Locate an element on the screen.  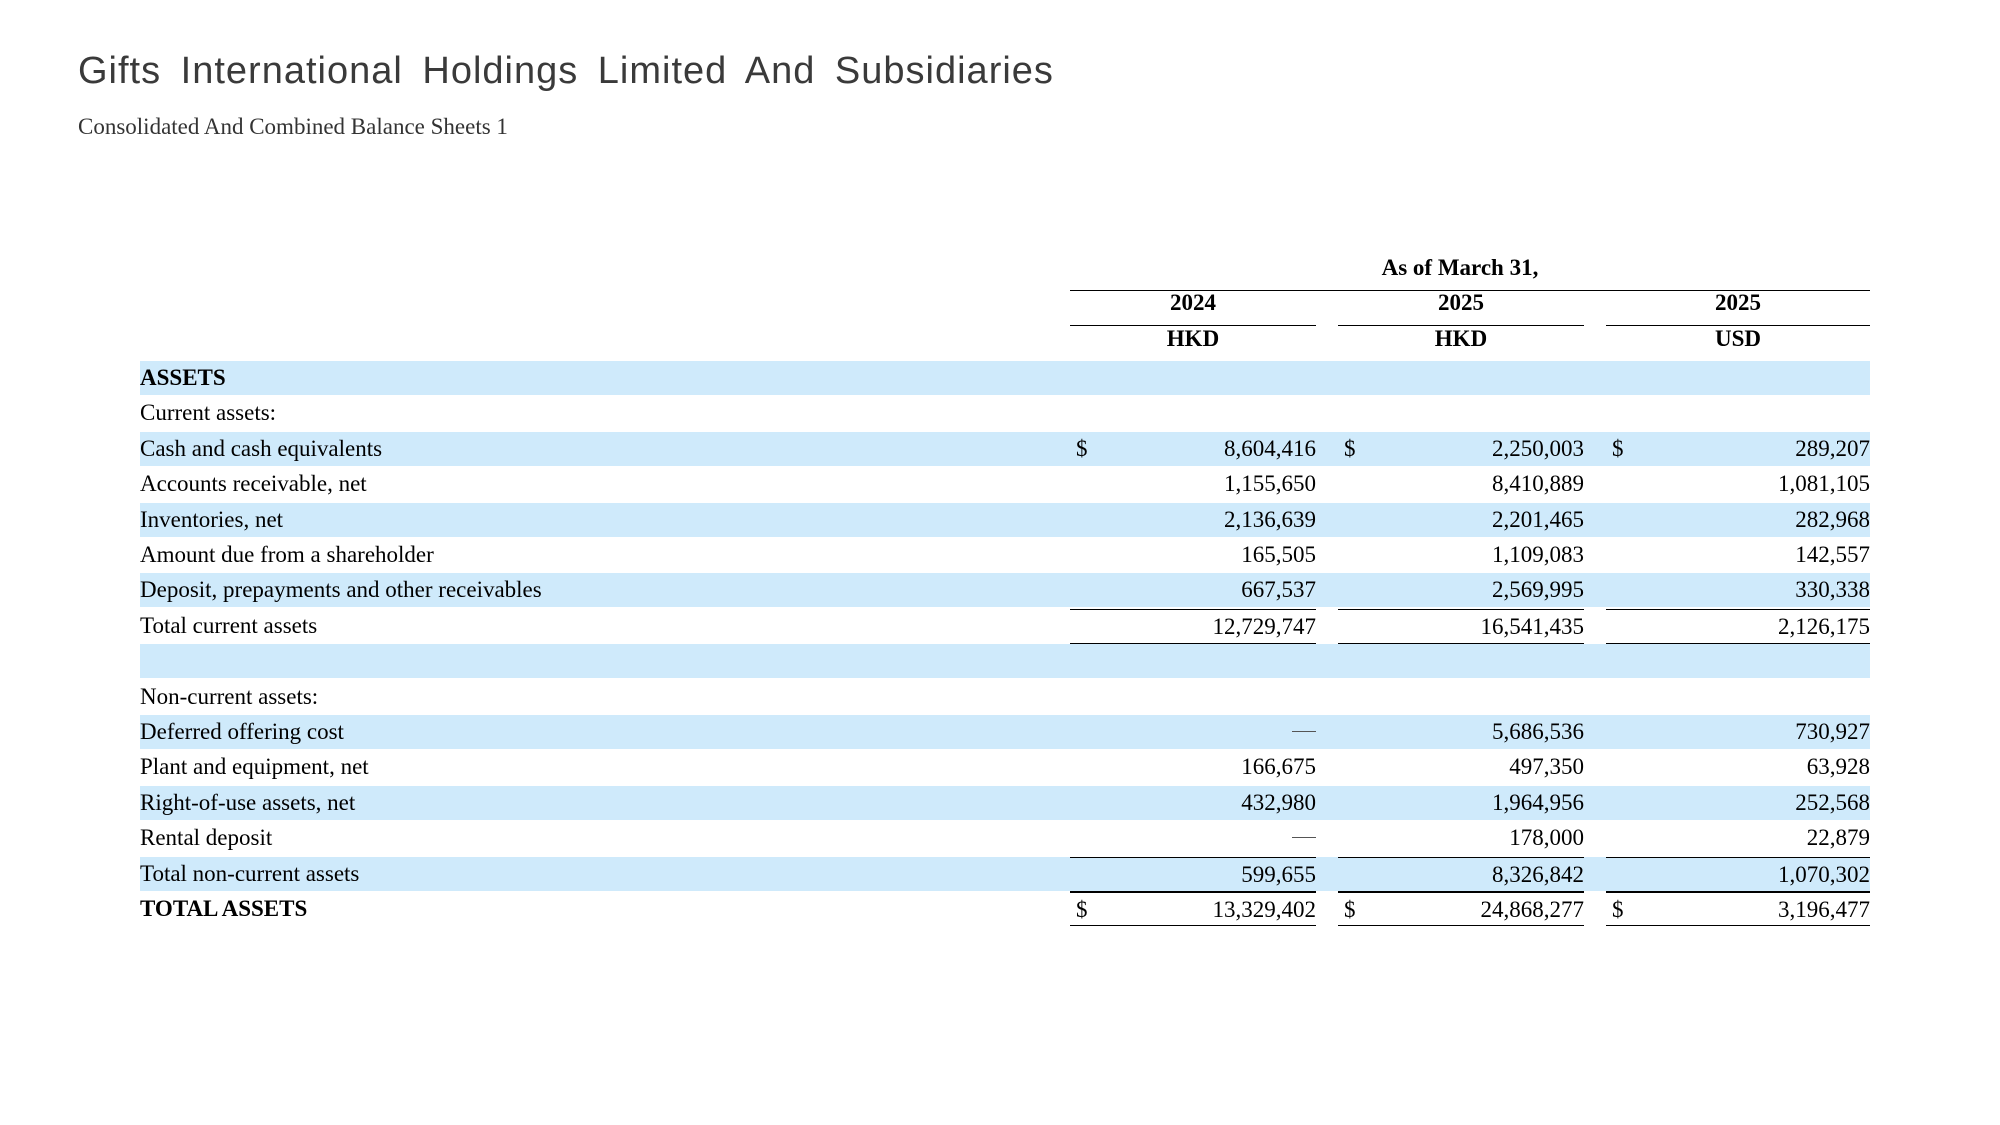
column-header-year-1: 2024 is located at coordinates (1193, 302).